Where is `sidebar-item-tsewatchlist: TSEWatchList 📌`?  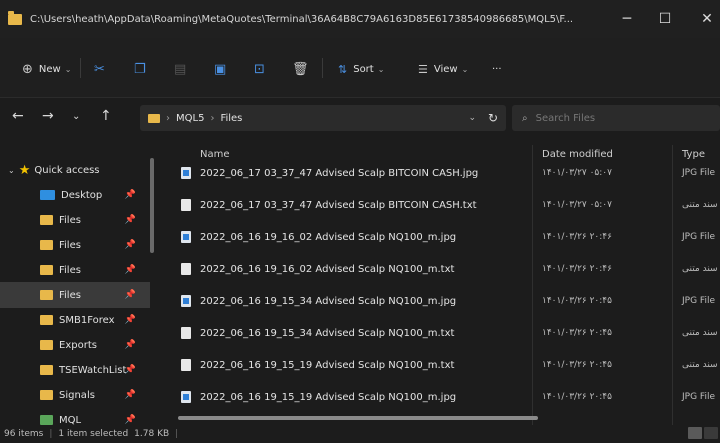 sidebar-item-tsewatchlist: TSEWatchList 📌 is located at coordinates (75, 370).